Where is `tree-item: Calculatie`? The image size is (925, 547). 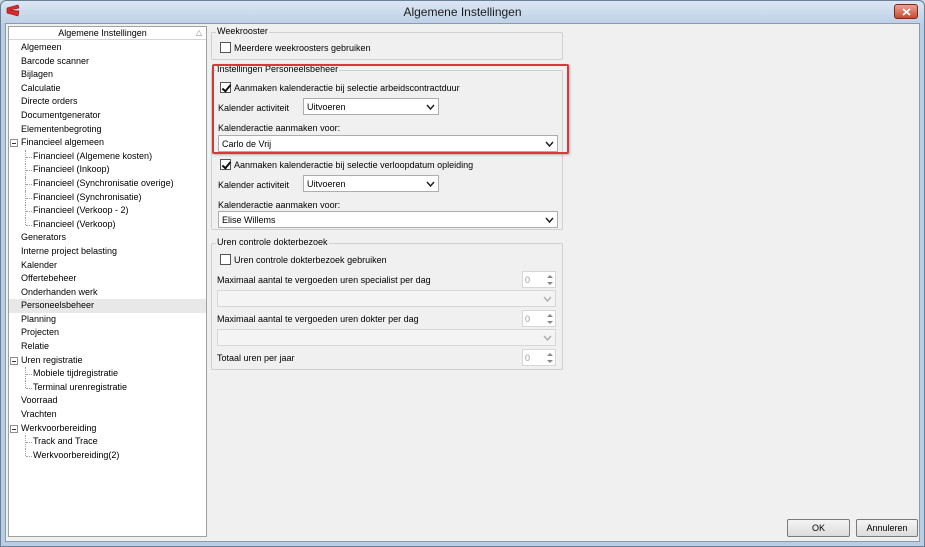 tree-item: Calculatie is located at coordinates (107, 89).